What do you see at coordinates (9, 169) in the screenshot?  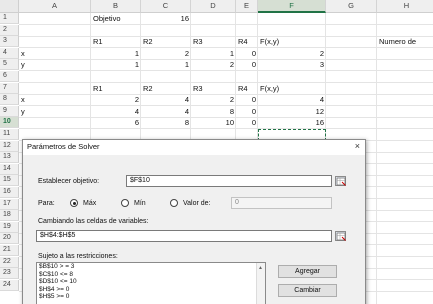 I see `row-header-14: 14` at bounding box center [9, 169].